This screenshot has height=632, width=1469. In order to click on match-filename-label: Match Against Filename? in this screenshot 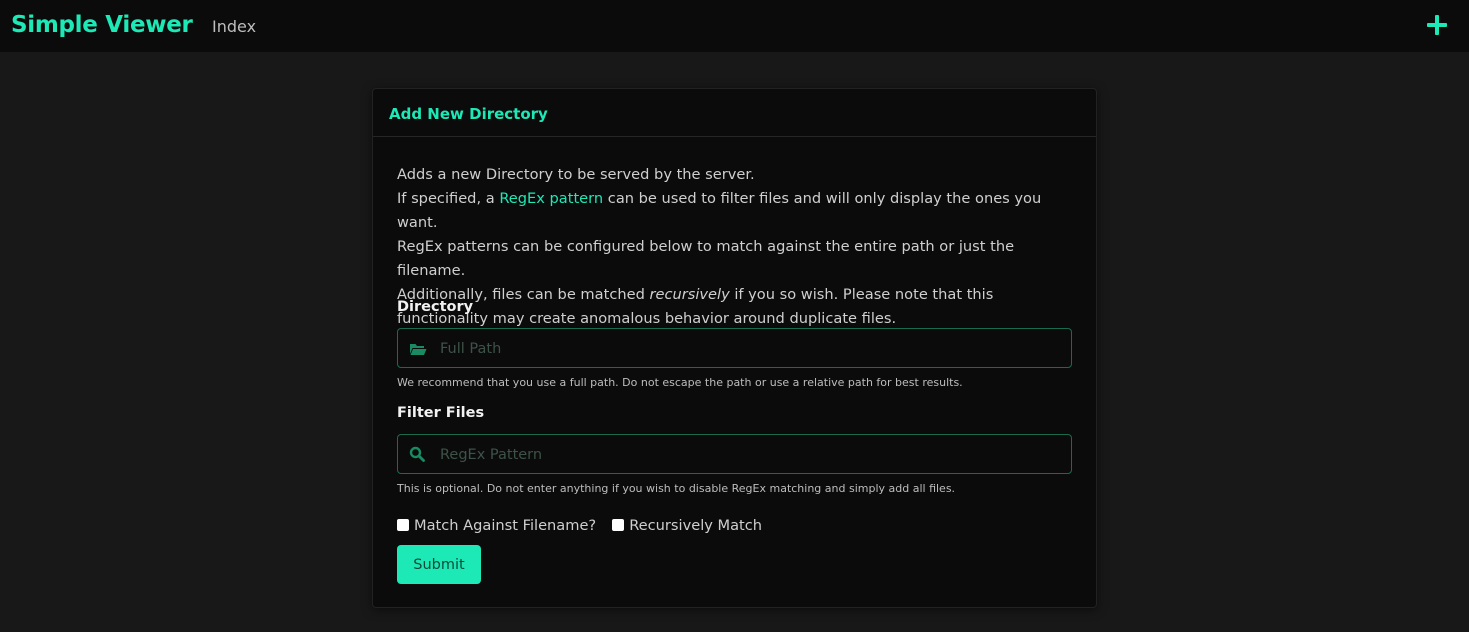, I will do `click(505, 525)`.